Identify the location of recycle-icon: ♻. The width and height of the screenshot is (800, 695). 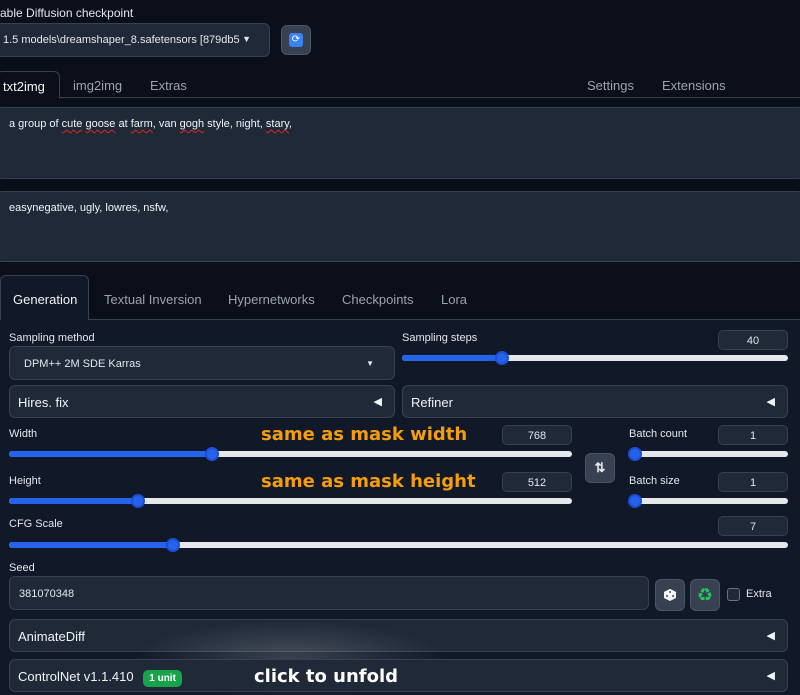
(705, 595).